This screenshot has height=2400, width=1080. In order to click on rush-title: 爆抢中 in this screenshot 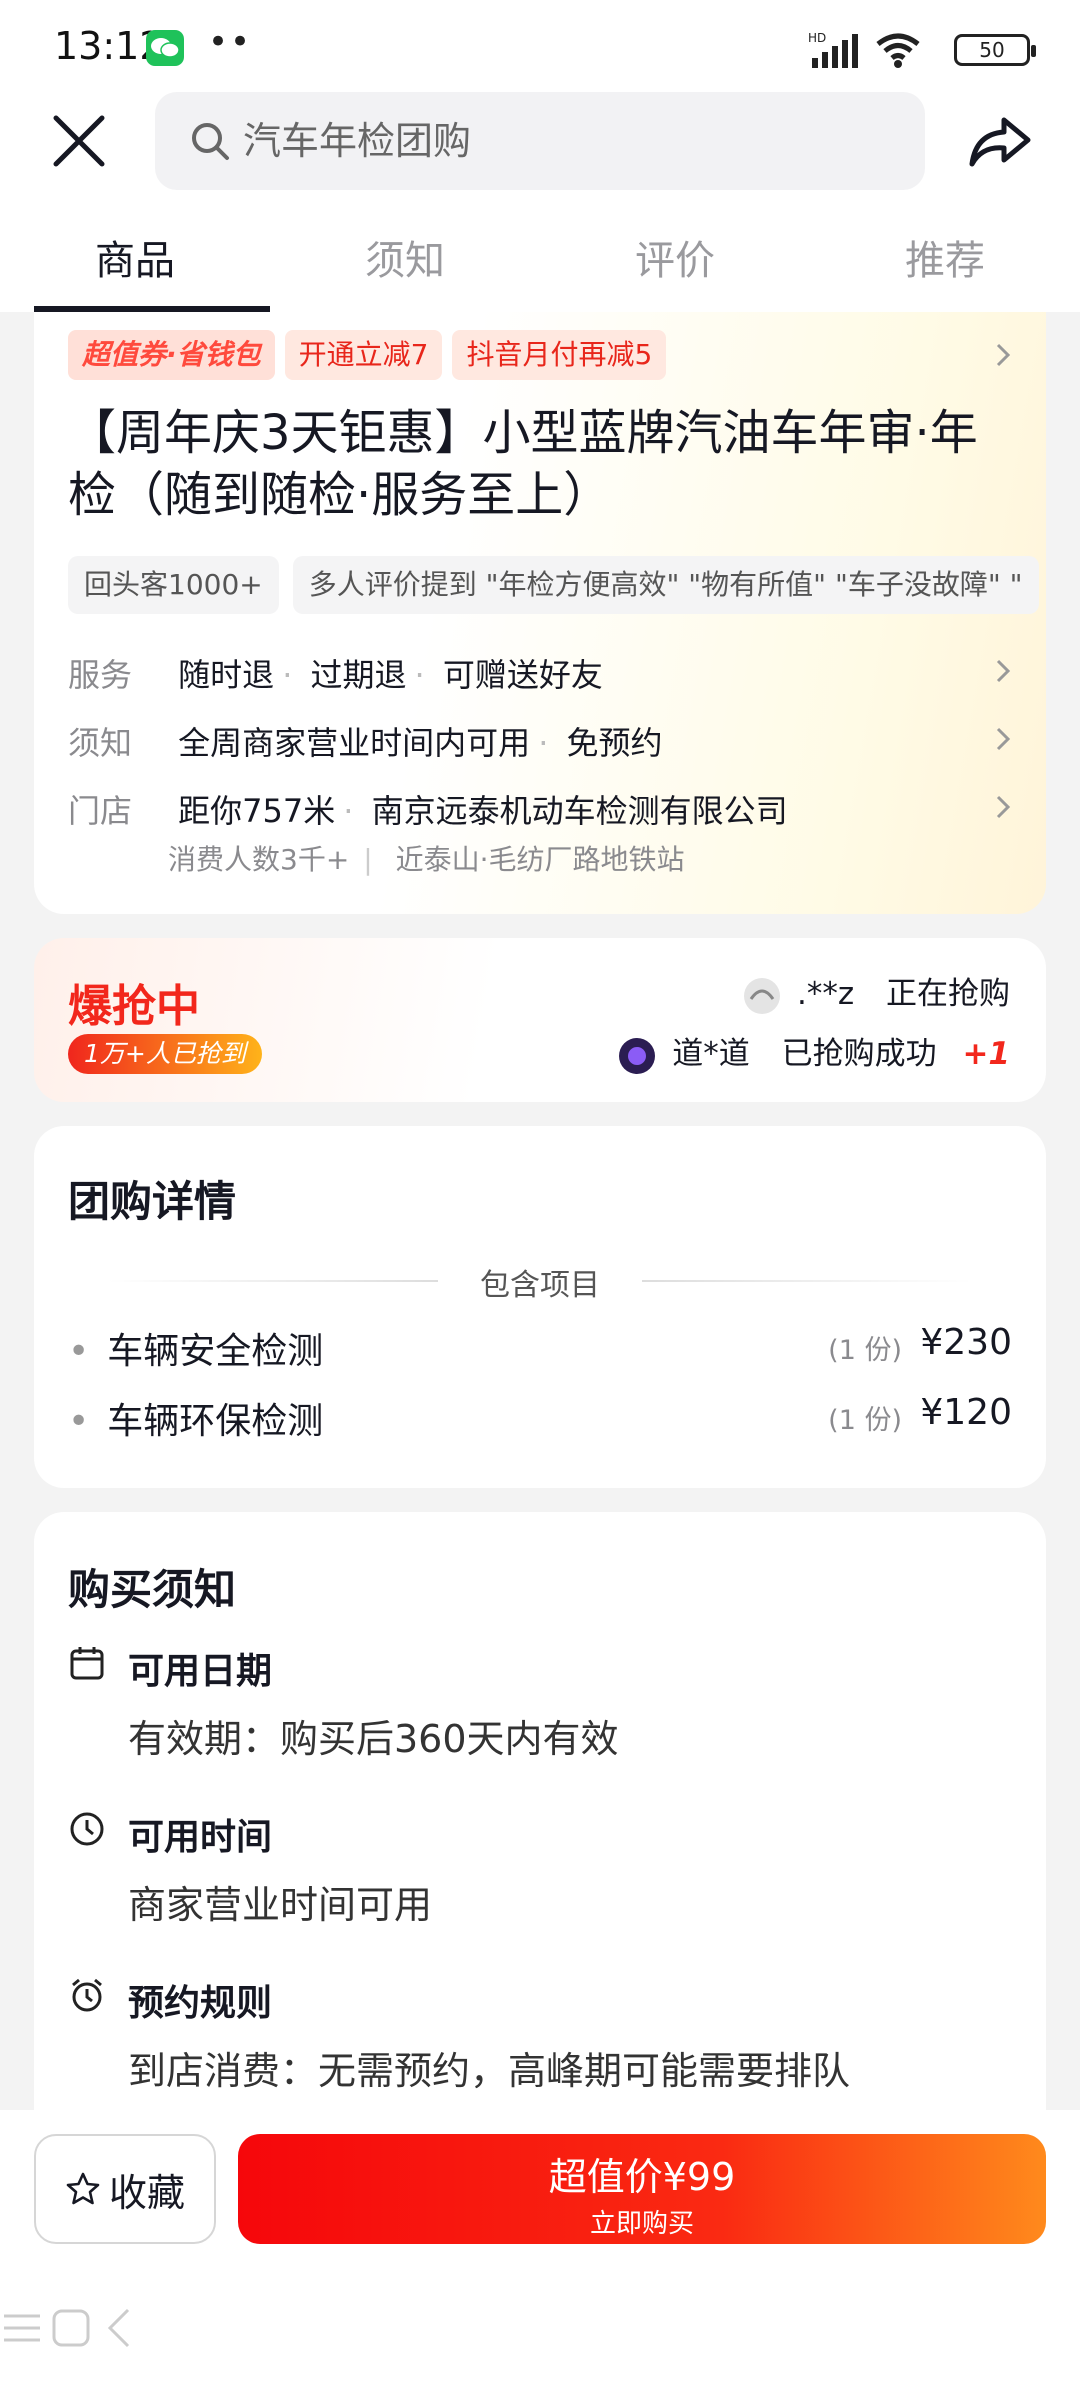, I will do `click(134, 1006)`.